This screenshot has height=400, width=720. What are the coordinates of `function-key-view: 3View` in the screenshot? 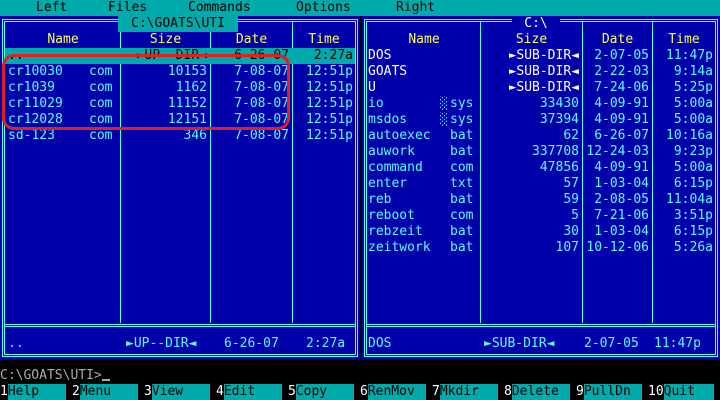 It's located at (177, 392).